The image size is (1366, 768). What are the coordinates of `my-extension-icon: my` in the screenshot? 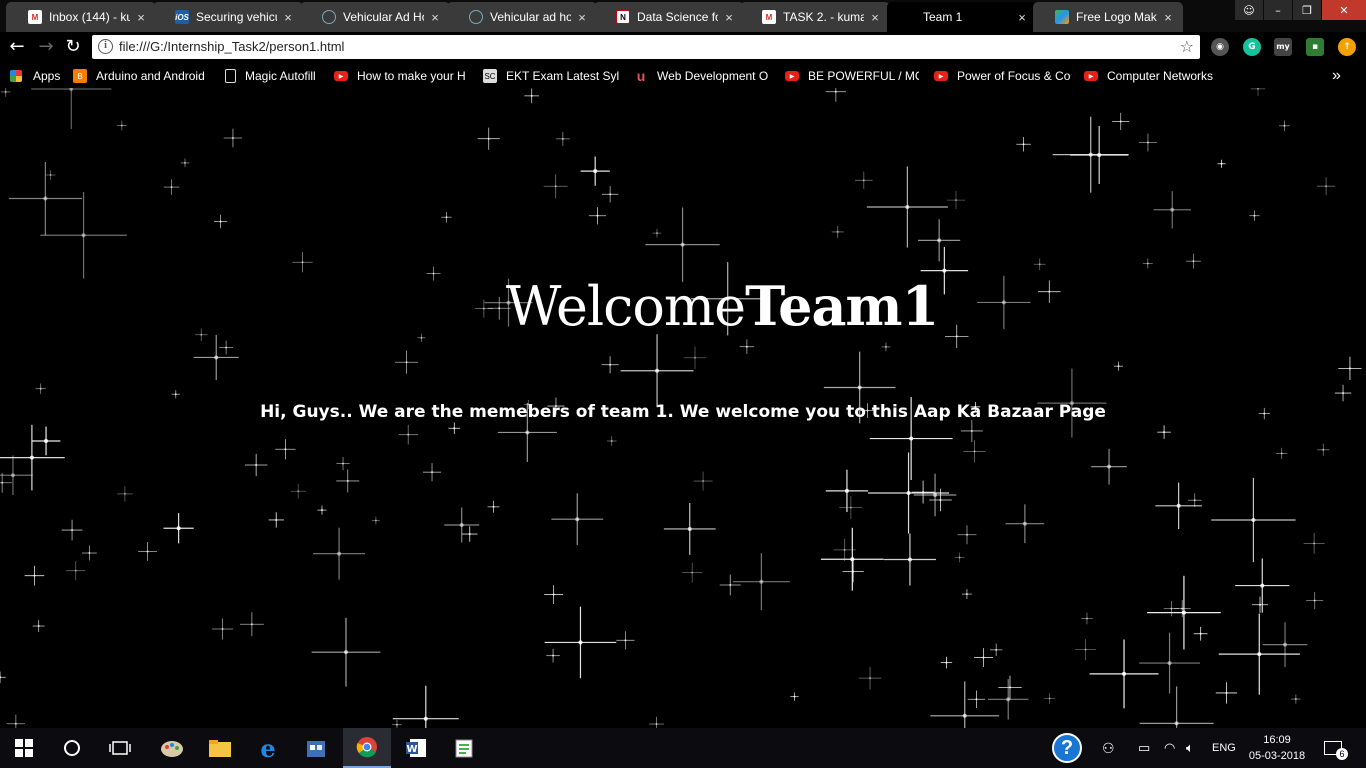 It's located at (1283, 47).